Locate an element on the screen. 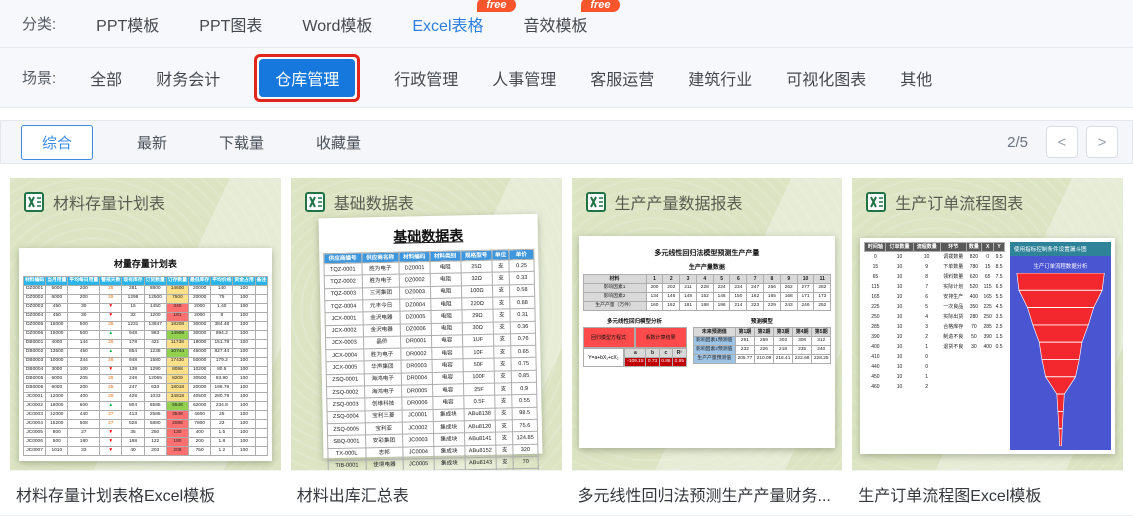 The height and width of the screenshot is (516, 1133). card-caption: 生产订单流程图Excel模板 is located at coordinates (987, 492).